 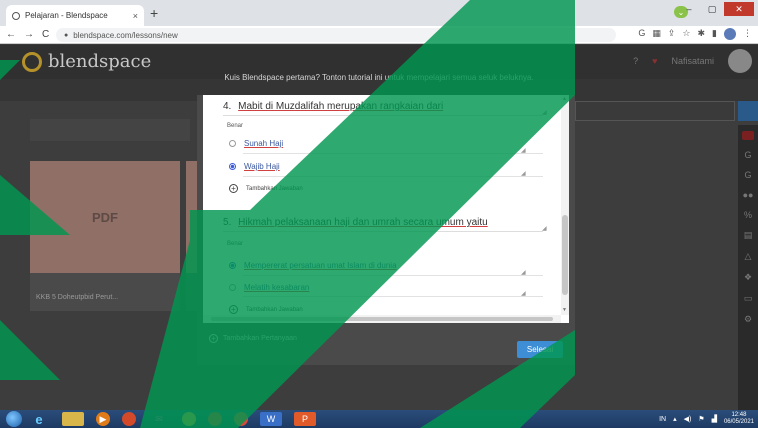 I want to click on username: Nafisatami, so click(x=692, y=61).